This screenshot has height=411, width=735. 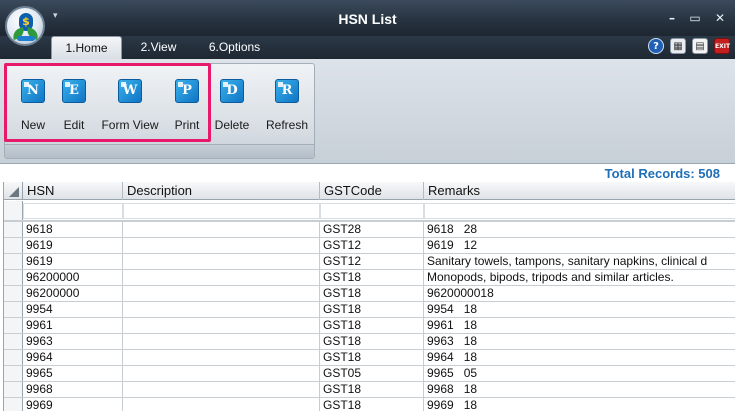 I want to click on cell-remarks: 9963 18, so click(x=579, y=341).